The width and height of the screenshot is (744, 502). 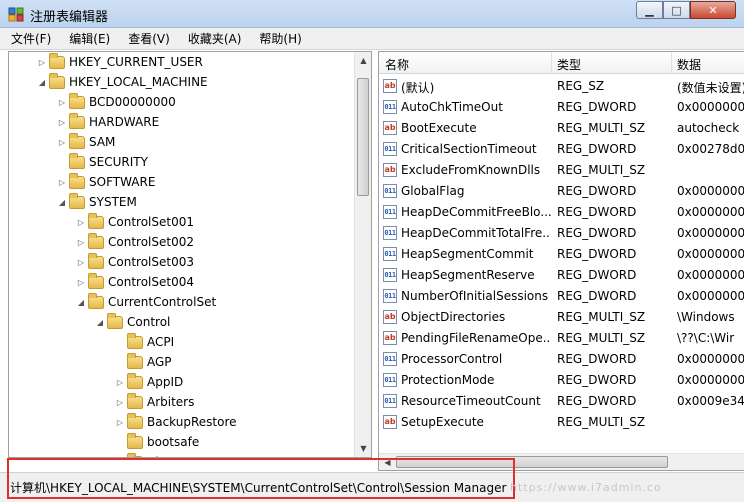 What do you see at coordinates (102, 162) in the screenshot?
I see `tree-item: SECURITY` at bounding box center [102, 162].